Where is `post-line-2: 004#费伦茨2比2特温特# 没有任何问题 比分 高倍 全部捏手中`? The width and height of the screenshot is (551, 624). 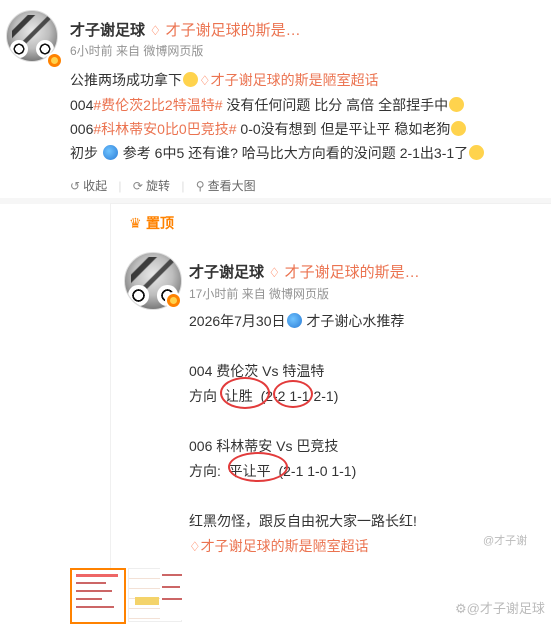 post-line-2: 004#费伦茨2比2特温特# 没有任何问题 比分 高倍 全部捏手中 is located at coordinates (277, 105).